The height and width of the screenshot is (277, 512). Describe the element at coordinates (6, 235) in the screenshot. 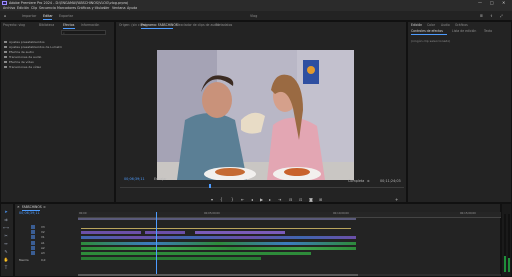

I see `razor-tool-icon: ✂` at that location.